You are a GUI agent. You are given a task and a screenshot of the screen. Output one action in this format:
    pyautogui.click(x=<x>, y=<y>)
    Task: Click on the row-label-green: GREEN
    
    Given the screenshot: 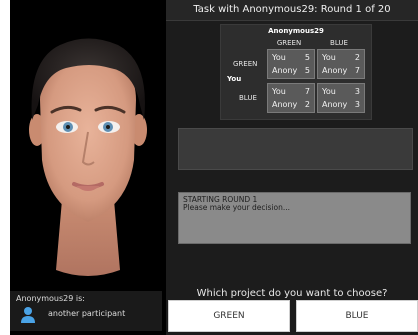 What is the action you would take?
    pyautogui.click(x=245, y=64)
    